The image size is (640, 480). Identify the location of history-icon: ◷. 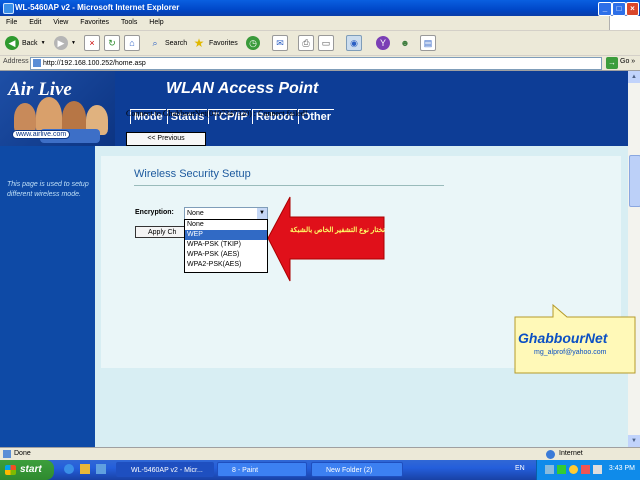
(253, 43).